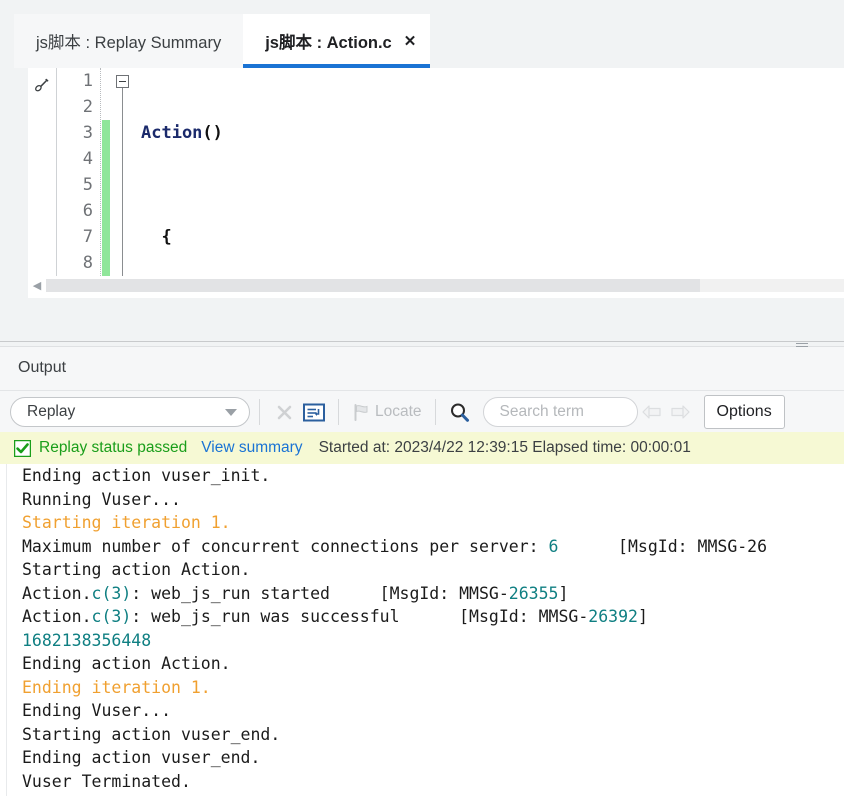  I want to click on log-text: : web_js_run started [MsgId: MMSG-, so click(320, 593).